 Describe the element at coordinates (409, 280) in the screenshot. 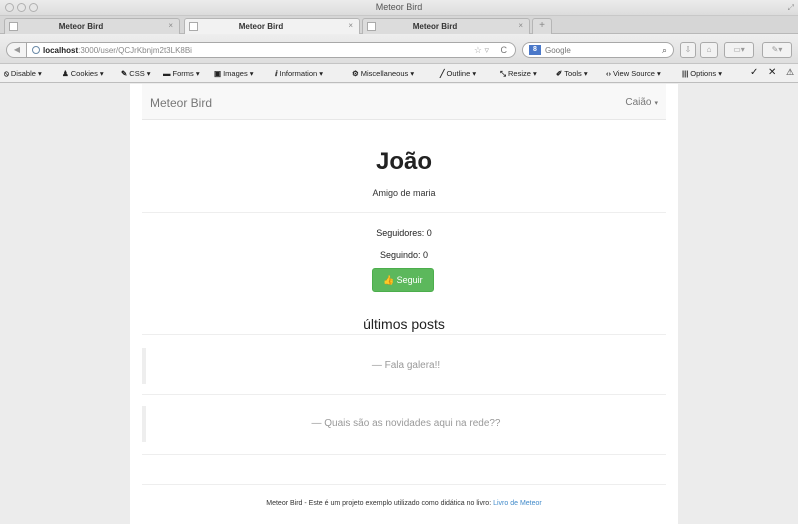

I see `follow-button-label: Seguir` at that location.